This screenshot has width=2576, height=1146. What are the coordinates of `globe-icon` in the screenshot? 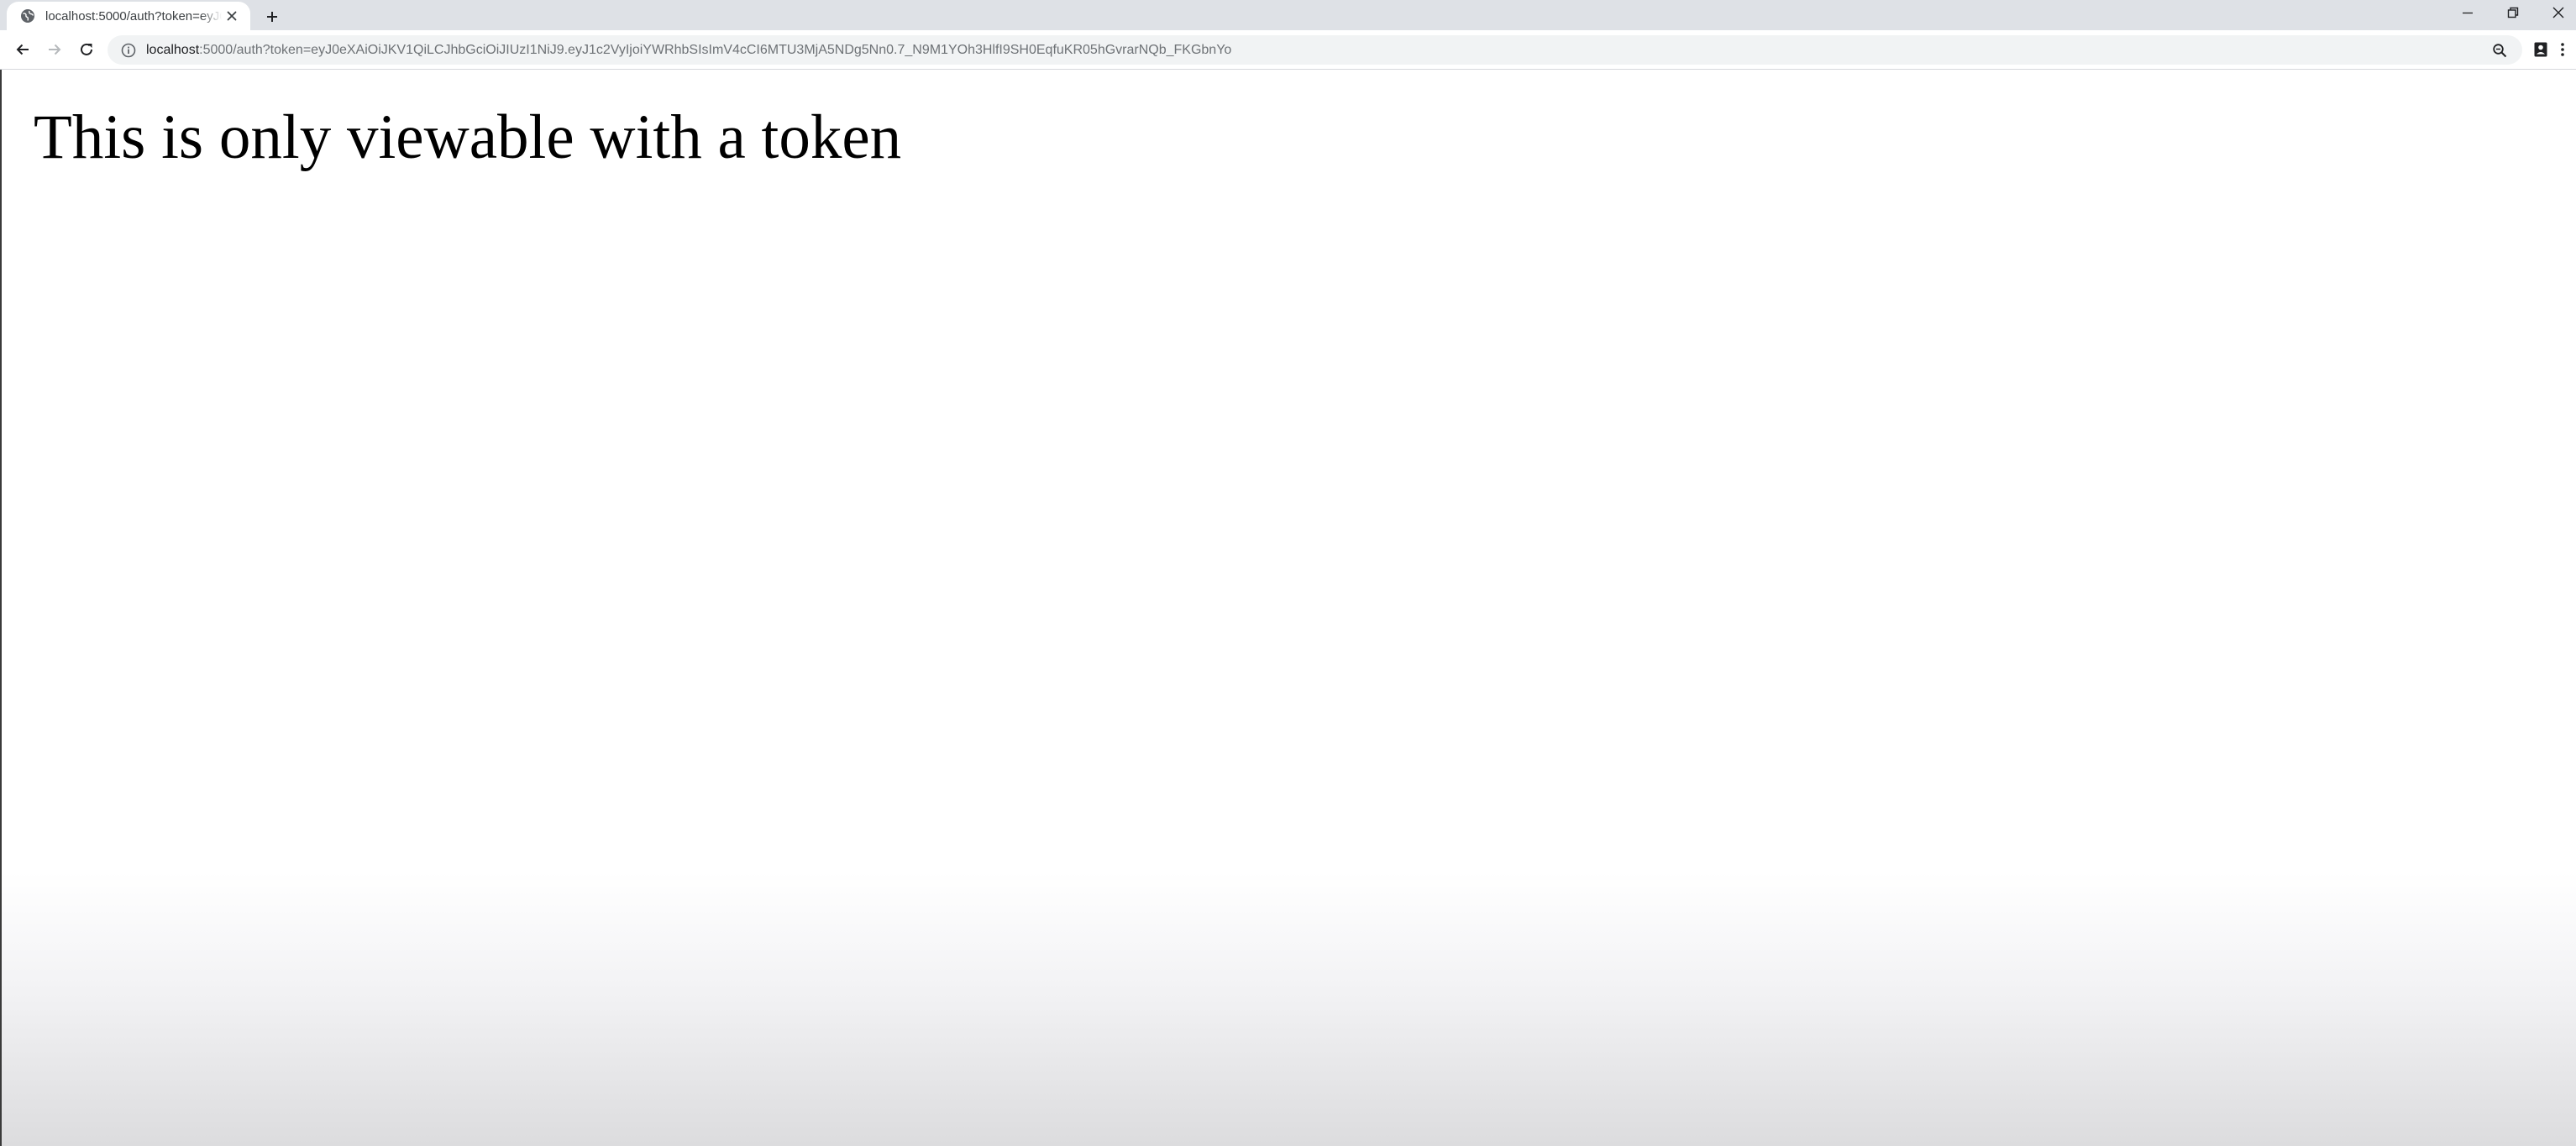 It's located at (27, 16).